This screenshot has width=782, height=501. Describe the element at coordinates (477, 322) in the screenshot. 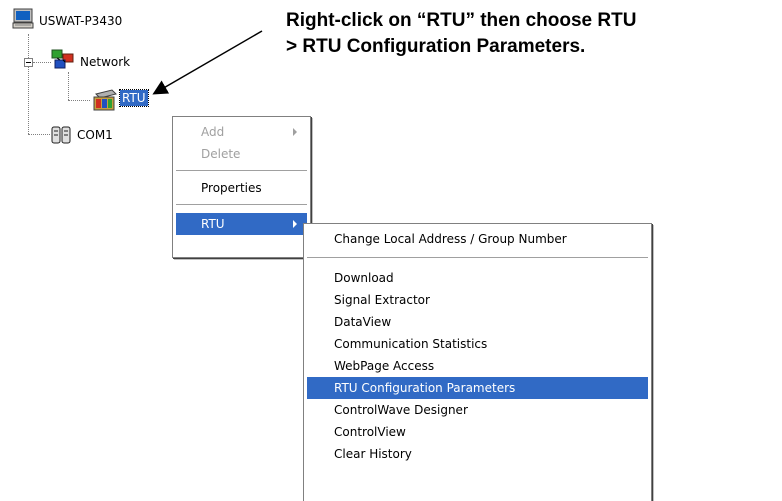

I see `submenu-item-dataview: DataView` at that location.